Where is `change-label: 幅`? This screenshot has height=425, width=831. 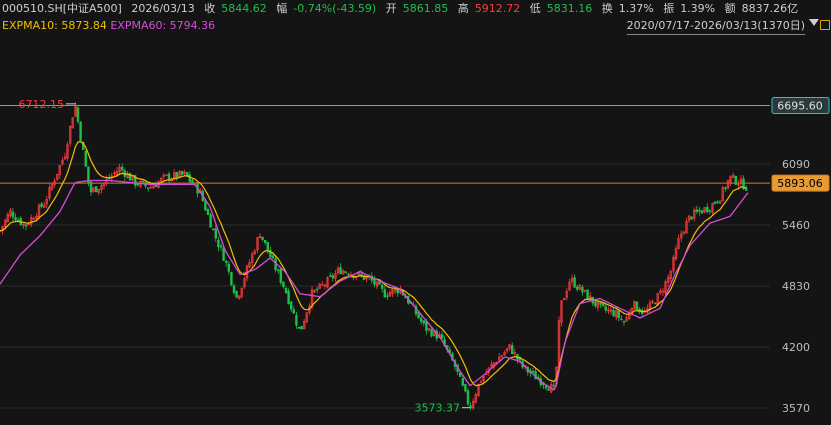 change-label: 幅 is located at coordinates (282, 8).